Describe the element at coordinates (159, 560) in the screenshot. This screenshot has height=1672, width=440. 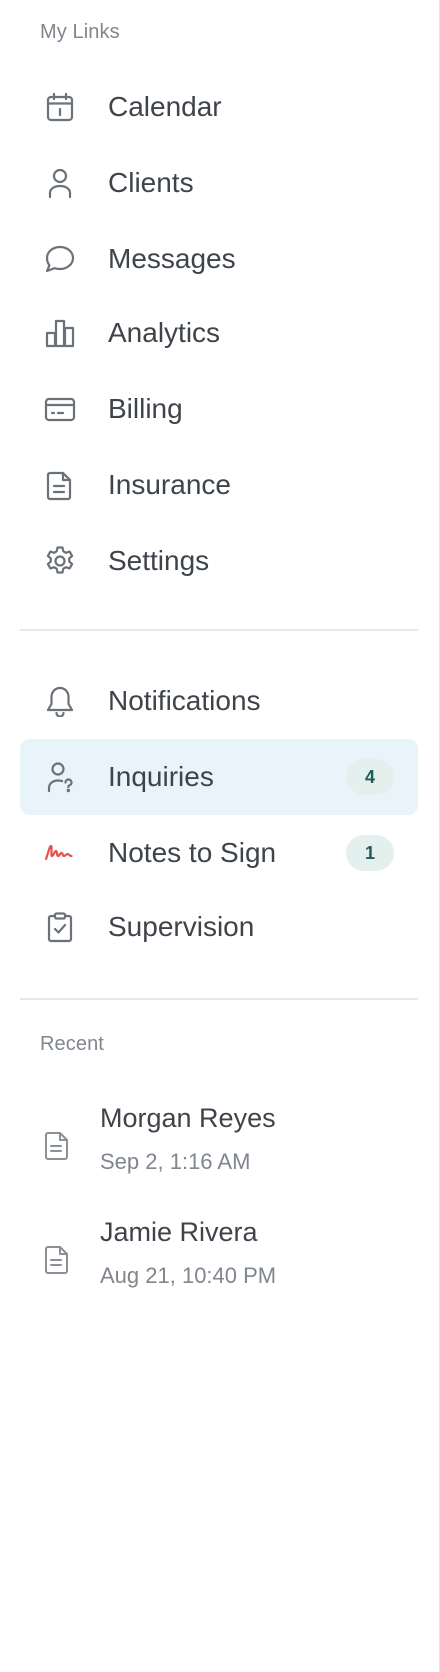
I see `nav-label-settings: Settings` at that location.